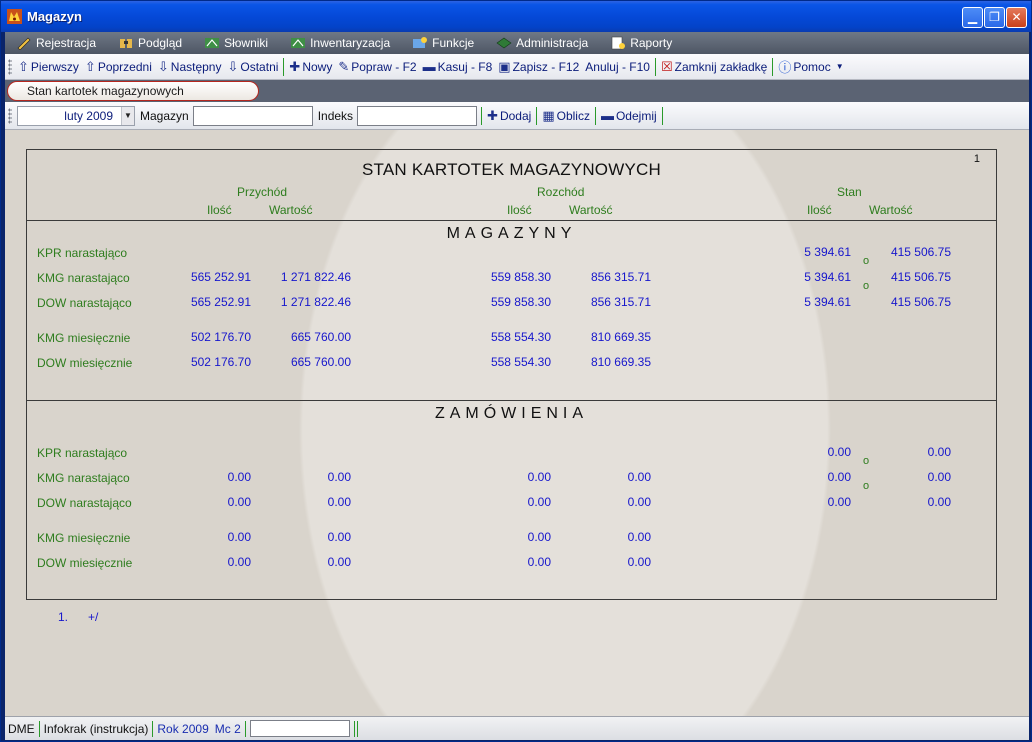  I want to click on window-title: Magazyn, so click(54, 16).